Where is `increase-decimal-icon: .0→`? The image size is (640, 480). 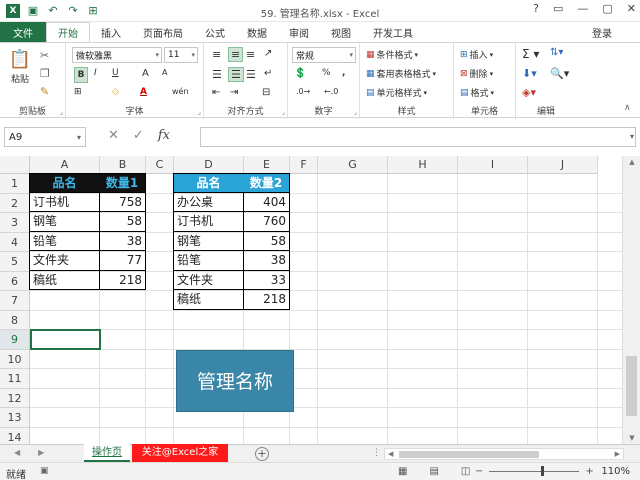 increase-decimal-icon: .0→ is located at coordinates (303, 91).